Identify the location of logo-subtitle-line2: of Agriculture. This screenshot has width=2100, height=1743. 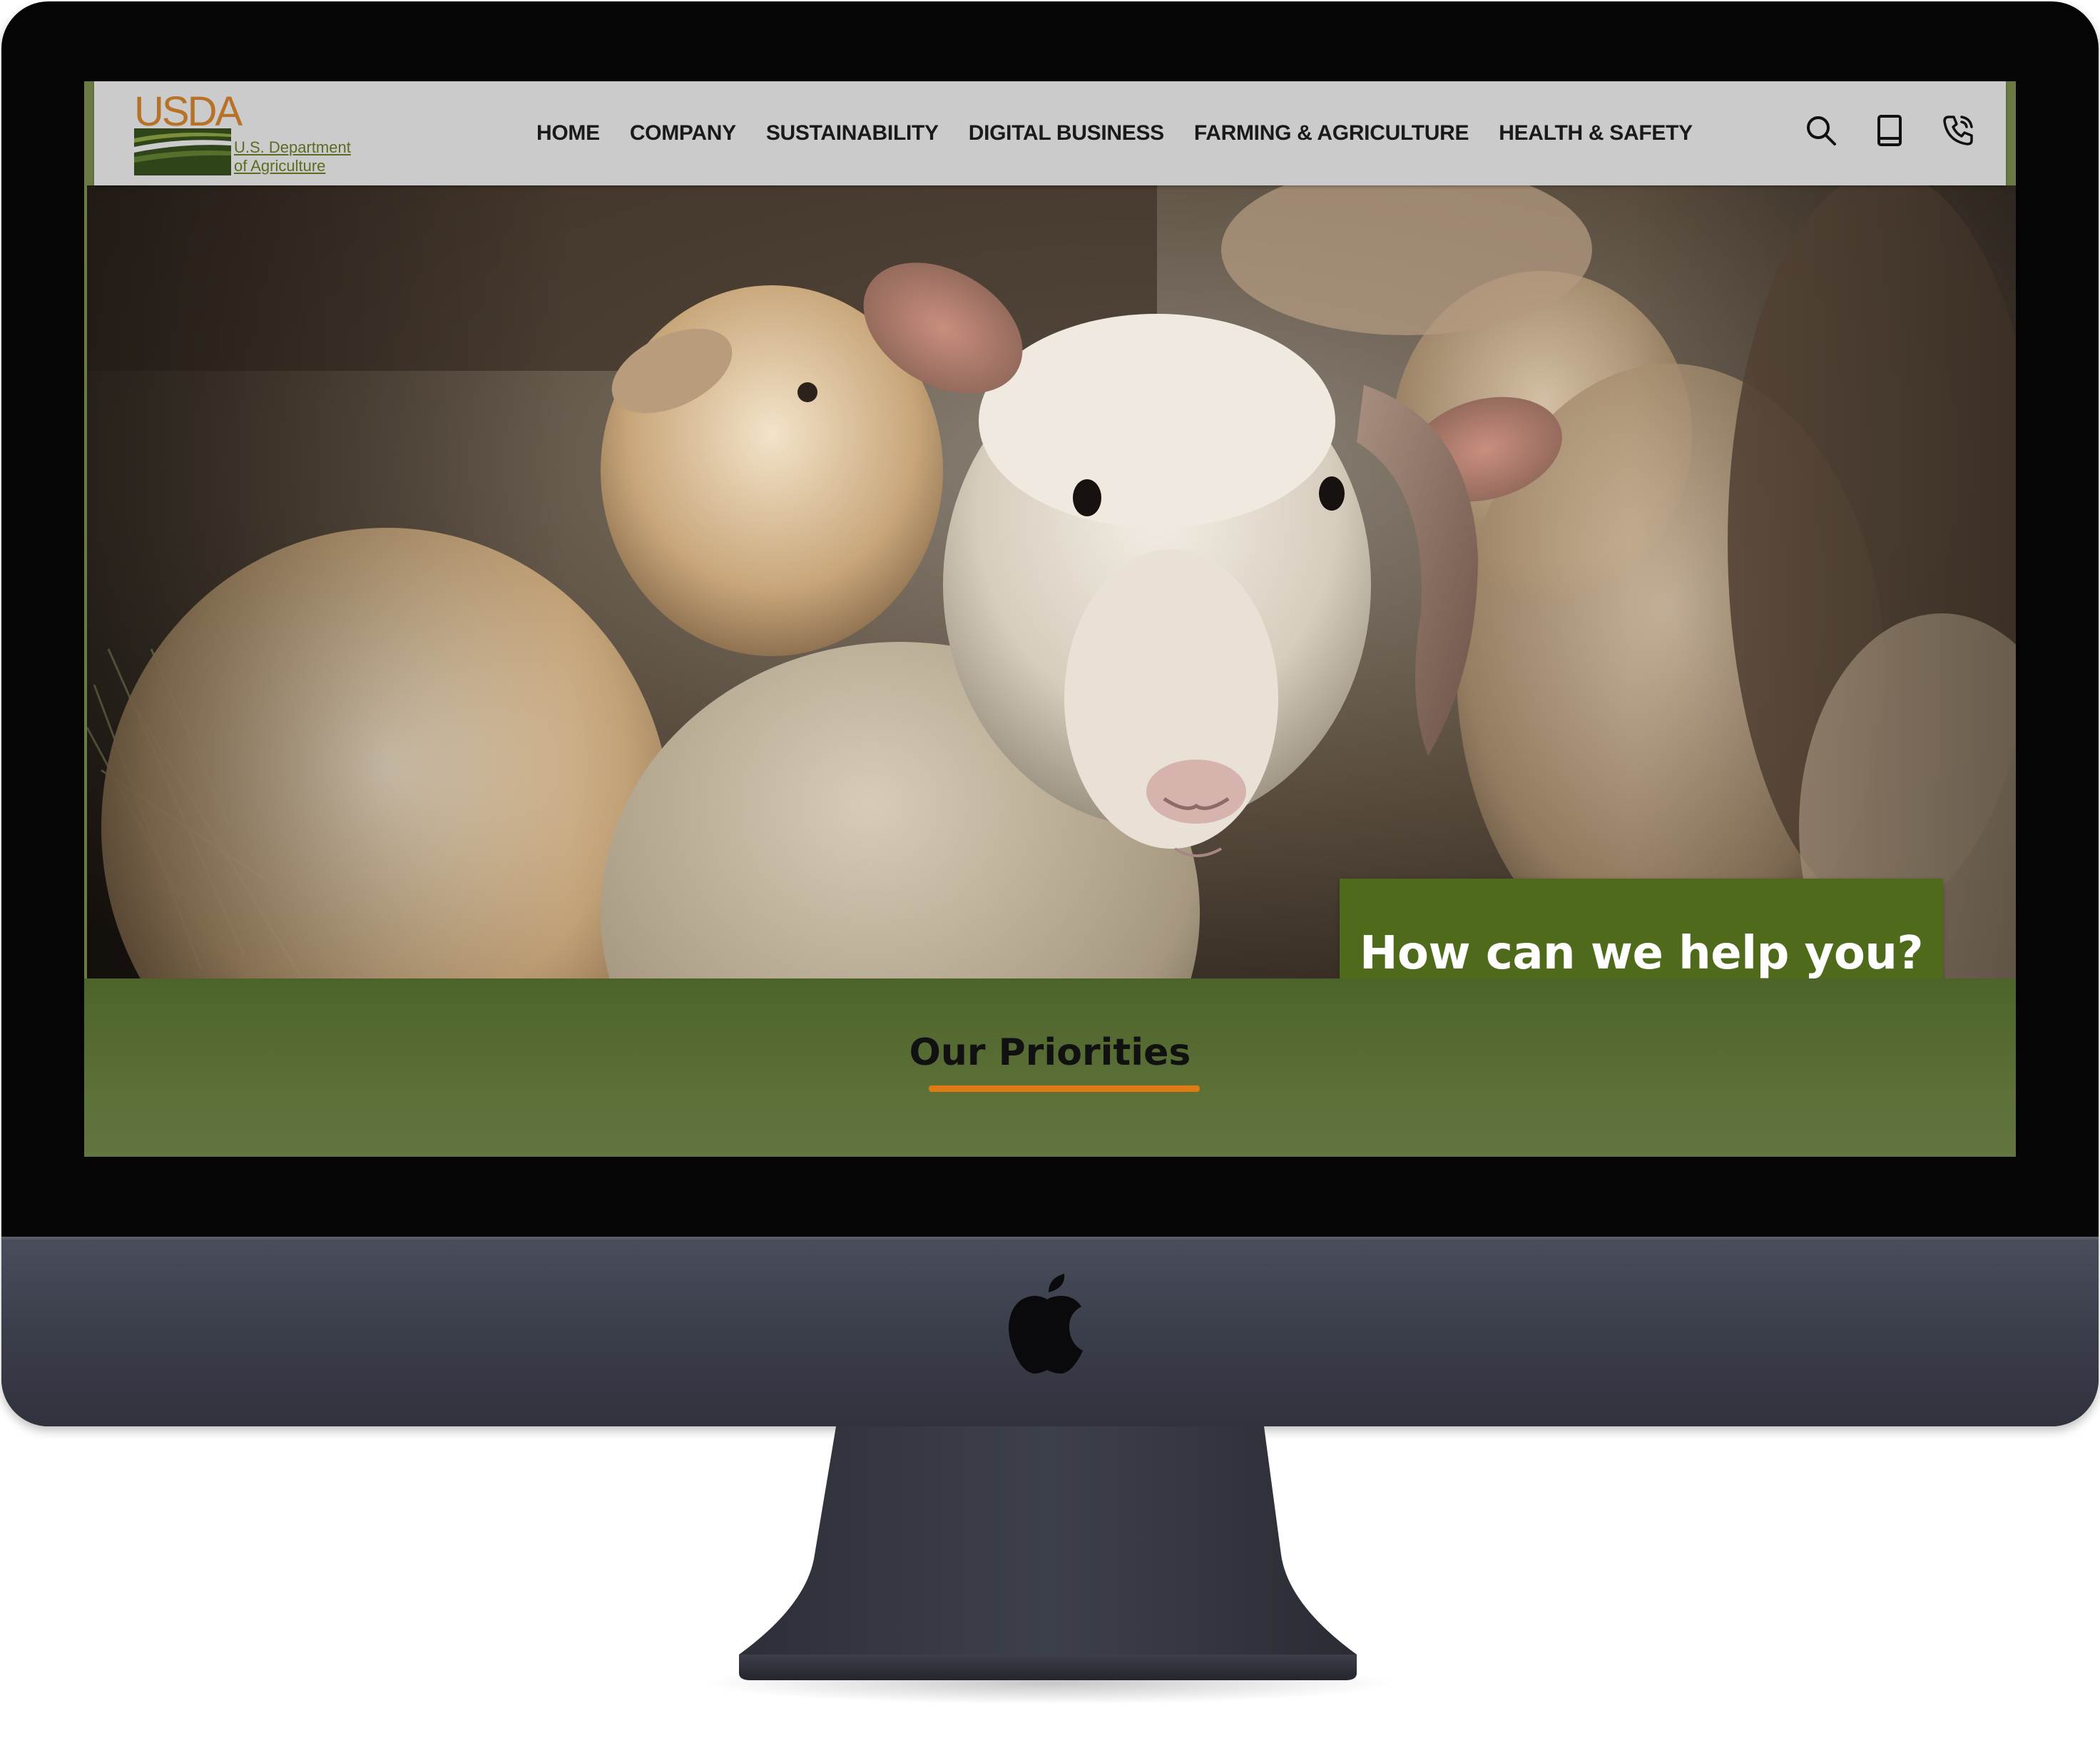
(280, 166).